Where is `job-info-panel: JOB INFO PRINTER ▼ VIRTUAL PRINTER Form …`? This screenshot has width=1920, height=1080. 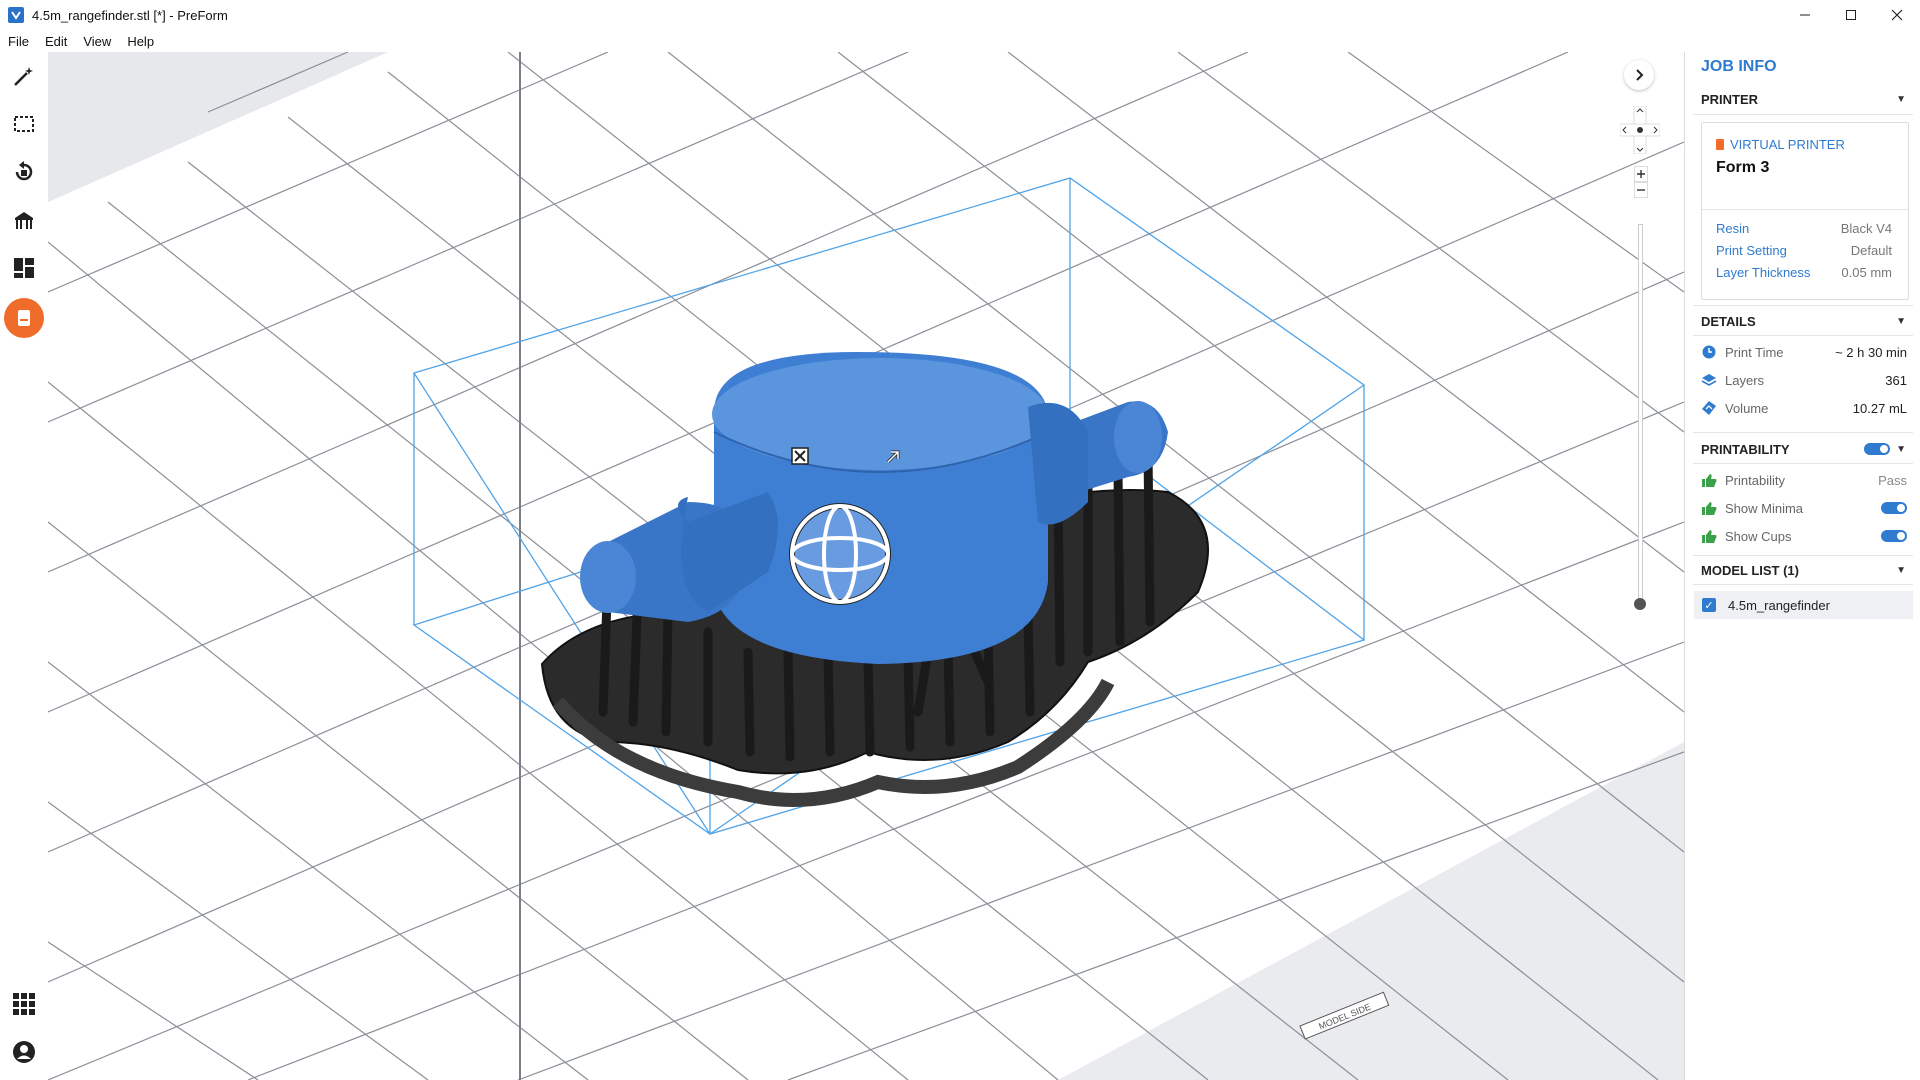 job-info-panel: JOB INFO PRINTER ▼ VIRTUAL PRINTER Form … is located at coordinates (1802, 566).